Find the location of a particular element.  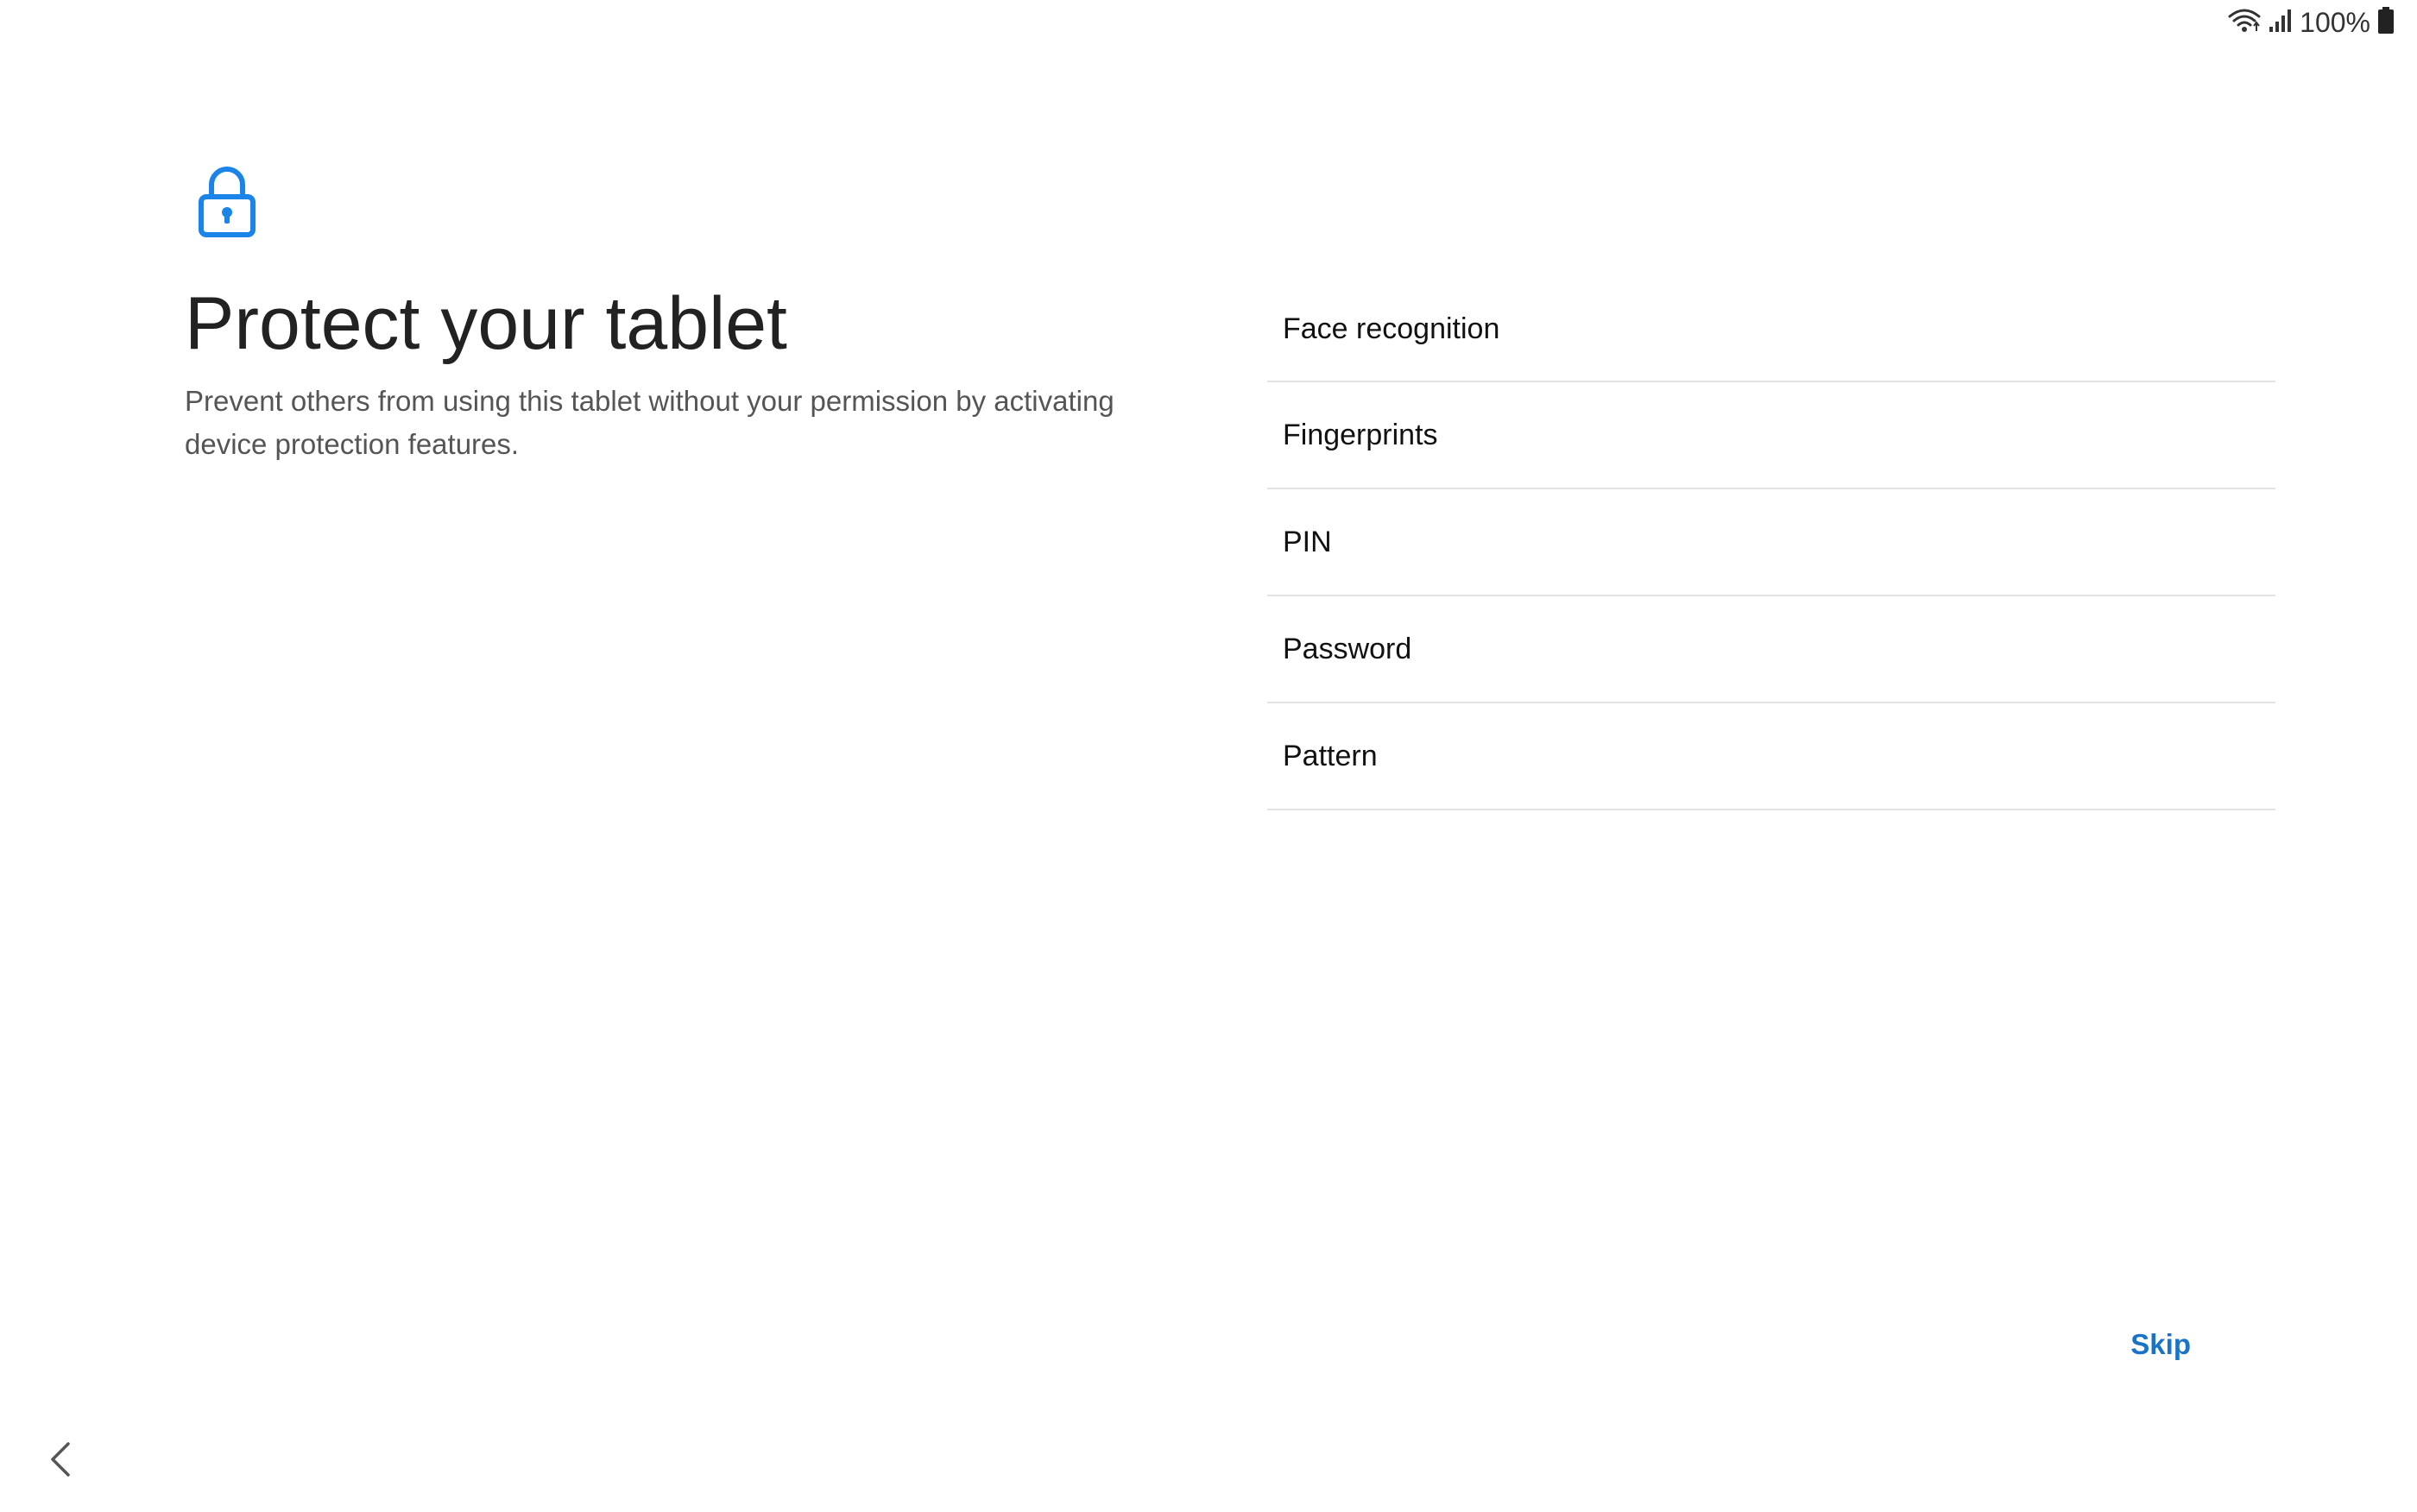

option-pin: PIN is located at coordinates (1771, 543).